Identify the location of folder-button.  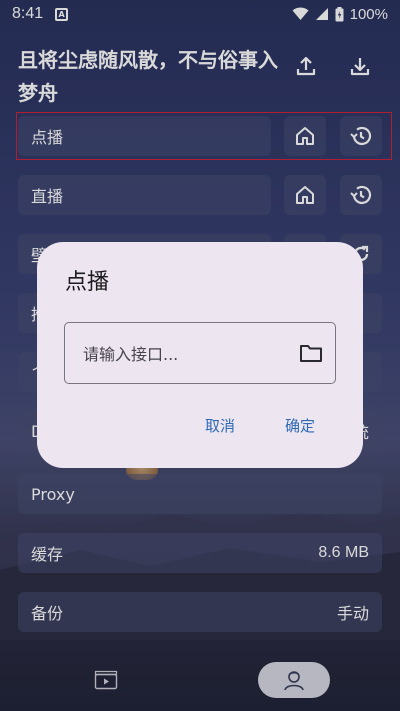
(311, 353).